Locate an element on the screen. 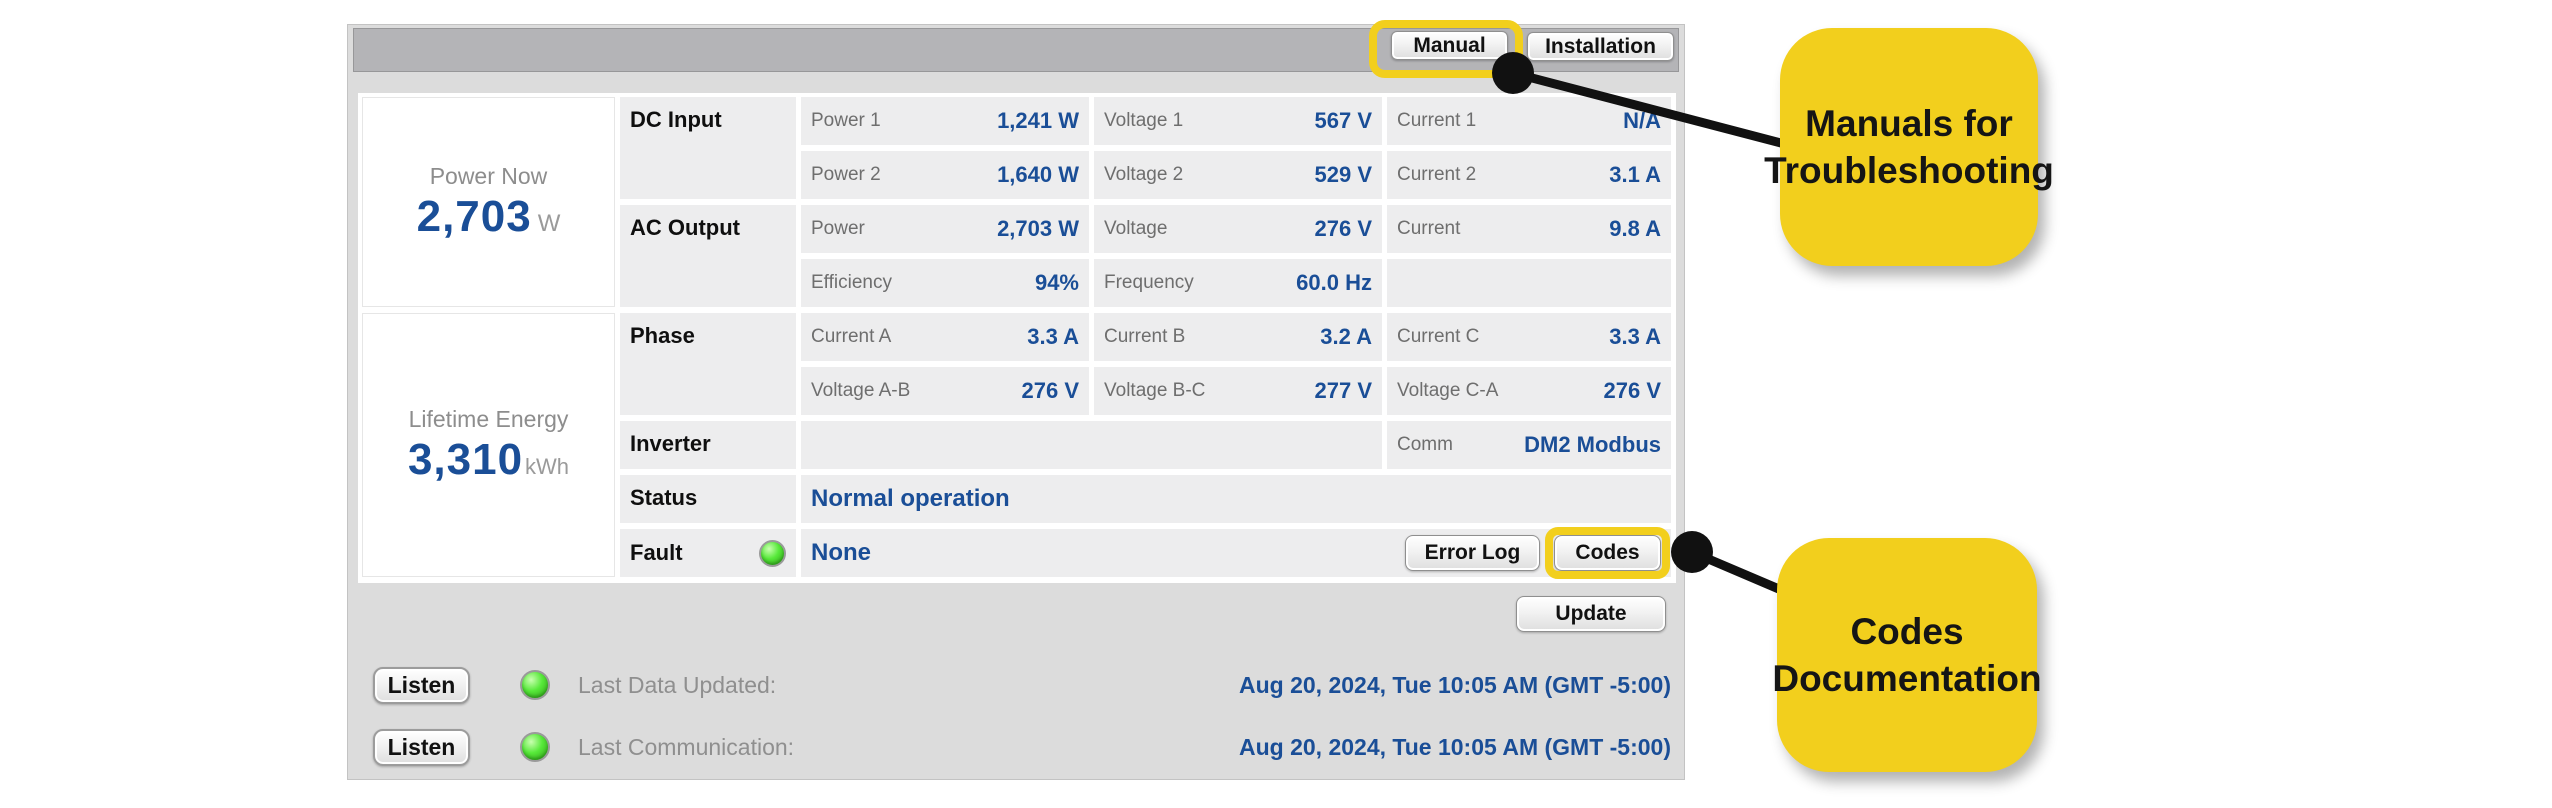 The image size is (2552, 808). comm-value: DM2 Modbus is located at coordinates (1592, 444).